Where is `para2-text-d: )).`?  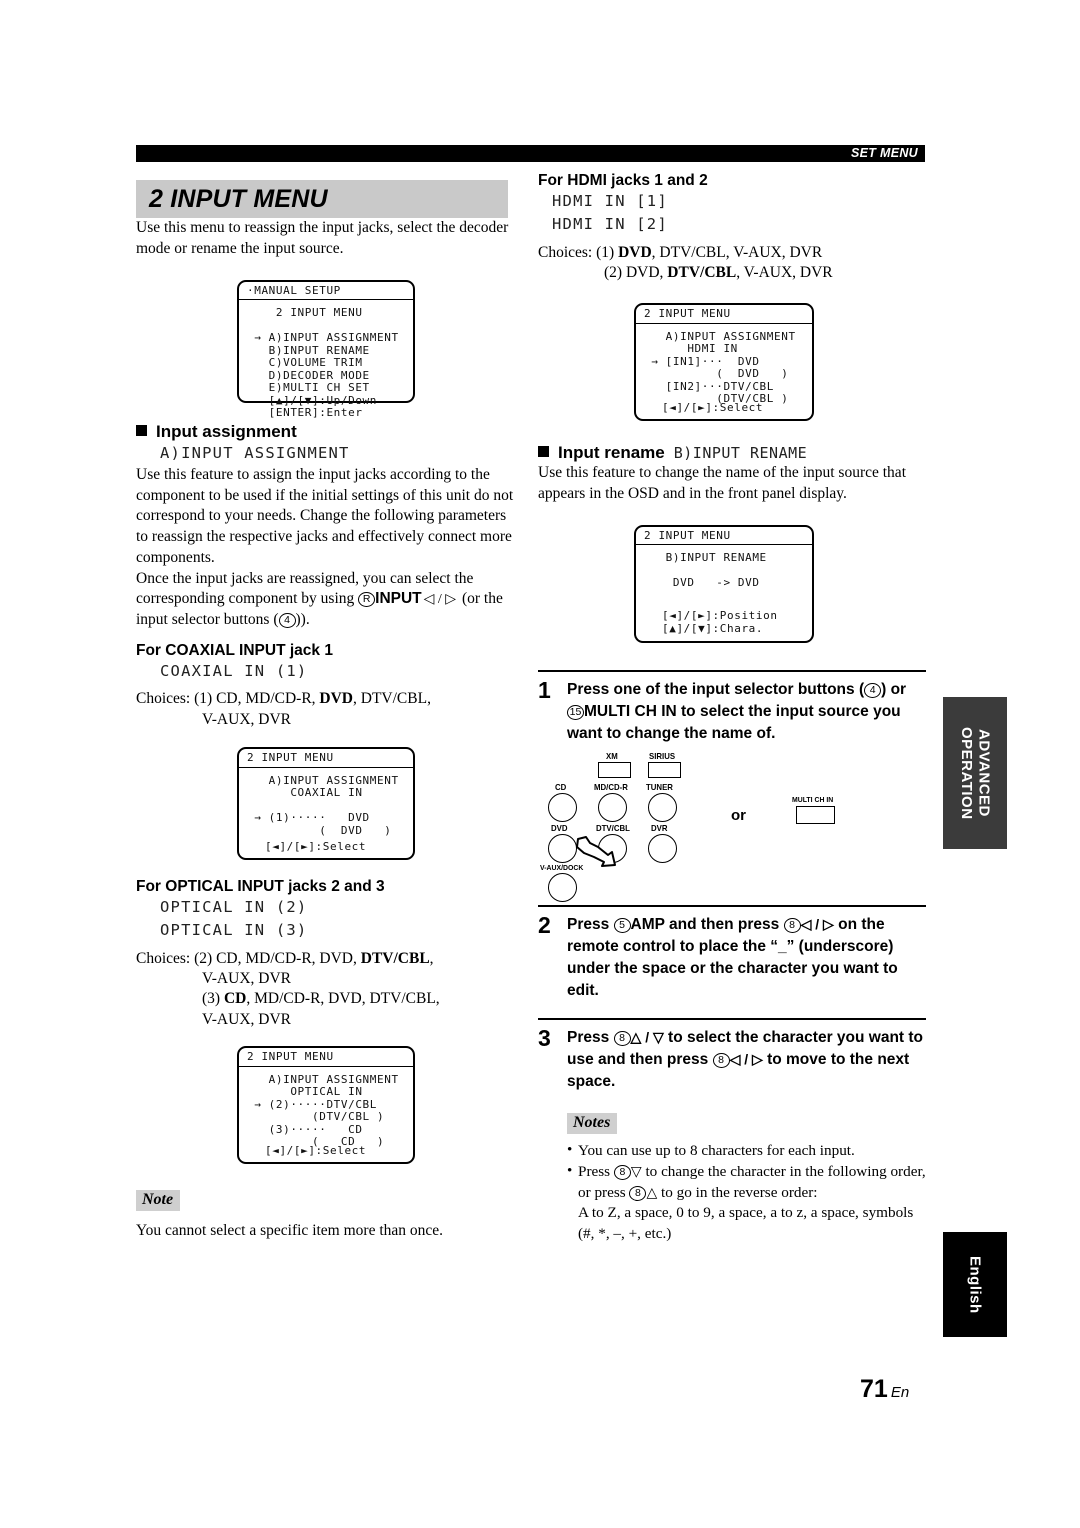
para2-text-d: )). is located at coordinates (302, 620).